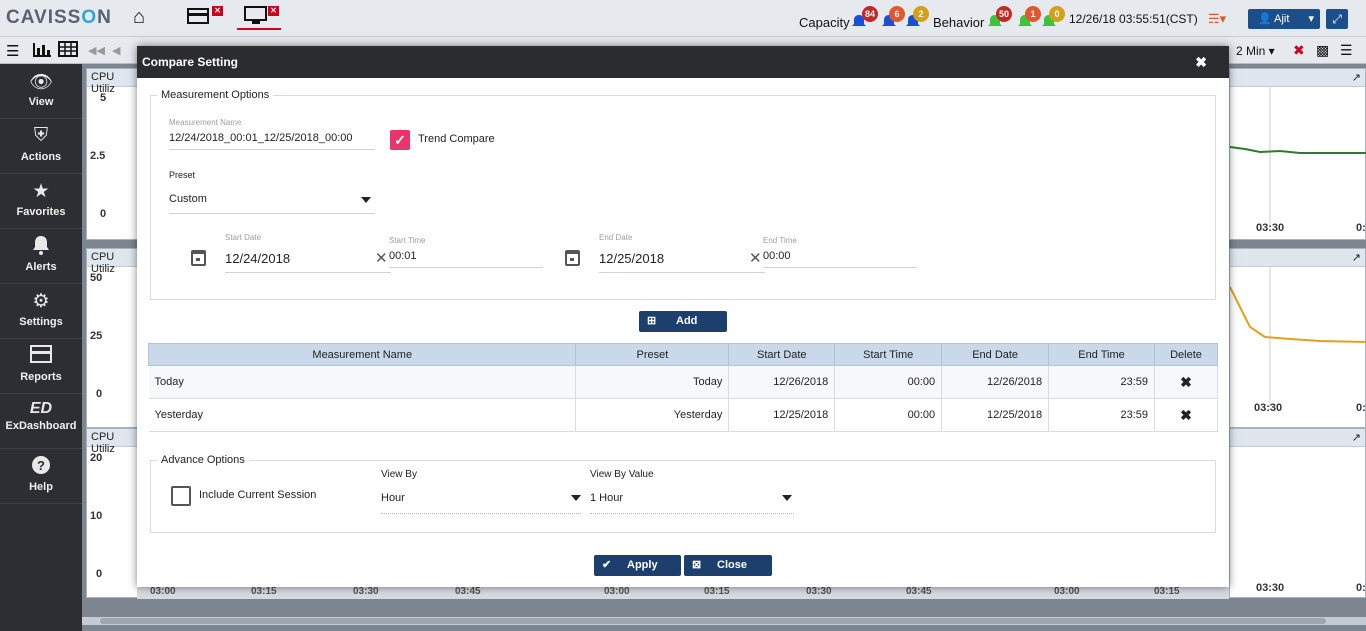  Describe the element at coordinates (1337, 19) in the screenshot. I see `expand-icon: ⤢` at that location.